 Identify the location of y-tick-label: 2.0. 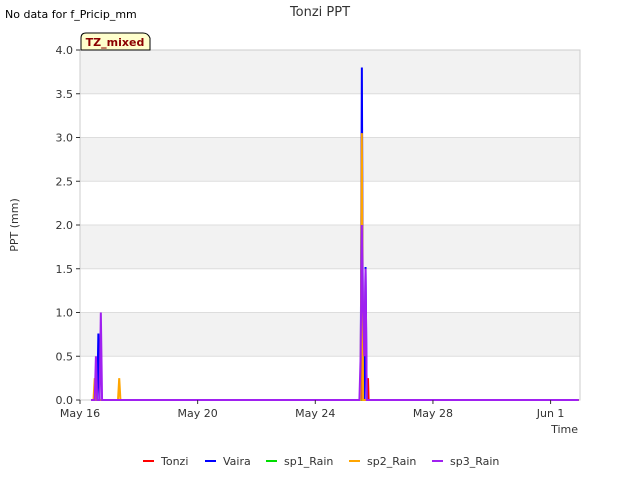
(65, 225).